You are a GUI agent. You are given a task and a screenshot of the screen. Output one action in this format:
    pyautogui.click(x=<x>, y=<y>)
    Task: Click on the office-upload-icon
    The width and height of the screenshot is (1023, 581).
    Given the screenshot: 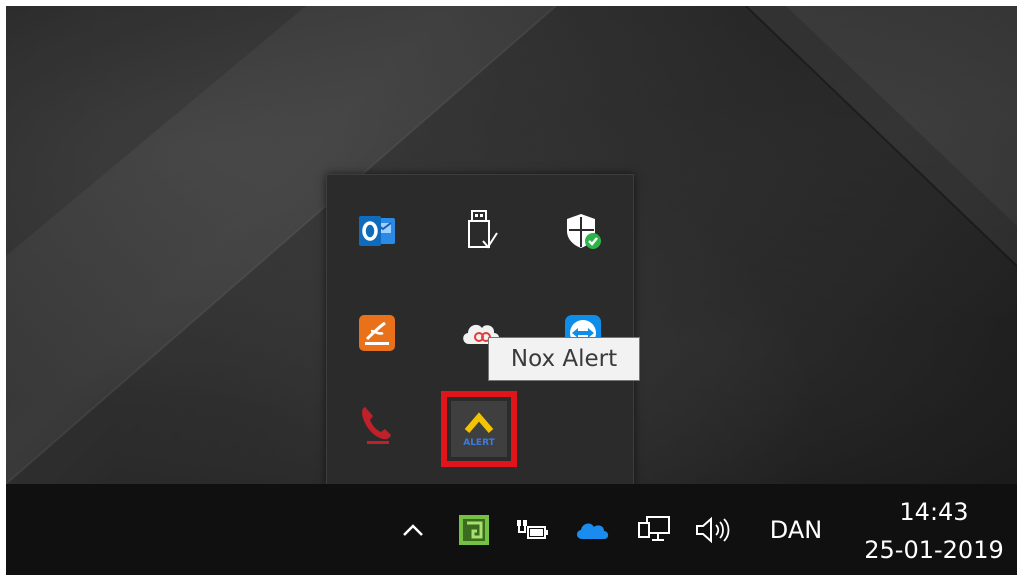 What is the action you would take?
    pyautogui.click(x=377, y=333)
    